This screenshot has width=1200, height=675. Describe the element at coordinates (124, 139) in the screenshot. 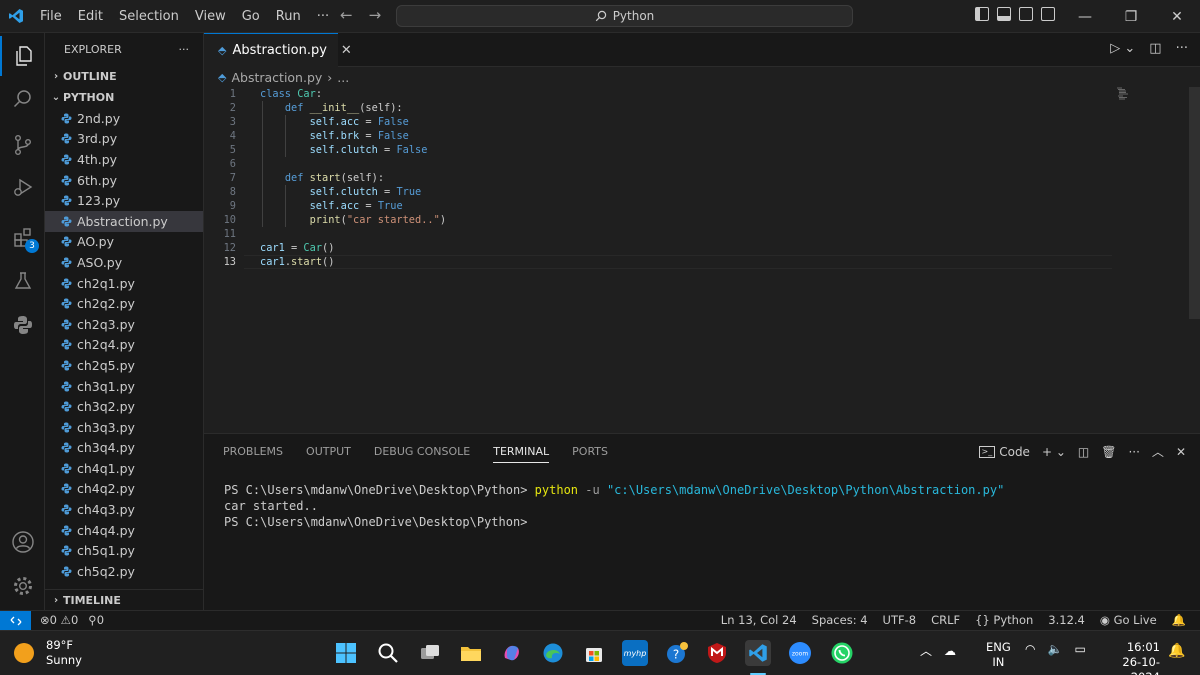

I see `file-item: 3rd.py` at that location.